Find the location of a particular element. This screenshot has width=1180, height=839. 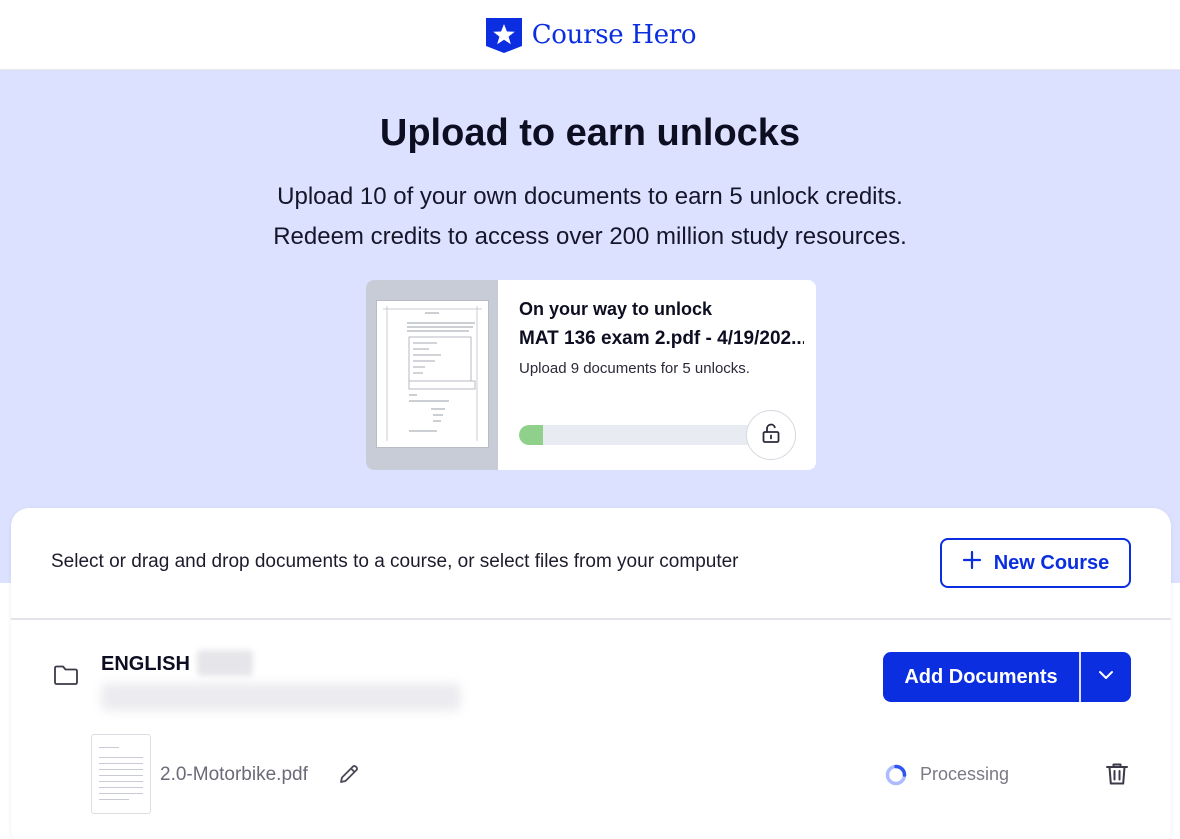

trash-icon is located at coordinates (1117, 776).